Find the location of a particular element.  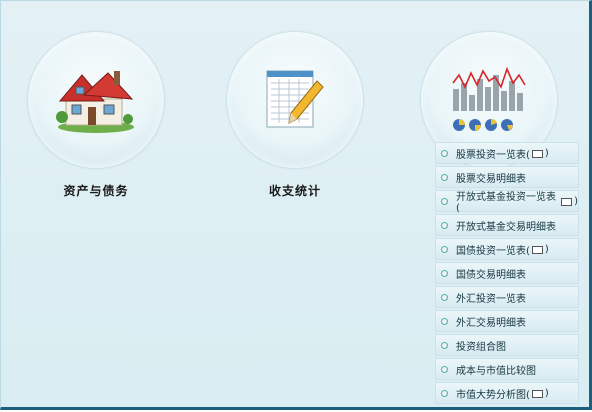

assets-debts-bubble is located at coordinates (96, 100).